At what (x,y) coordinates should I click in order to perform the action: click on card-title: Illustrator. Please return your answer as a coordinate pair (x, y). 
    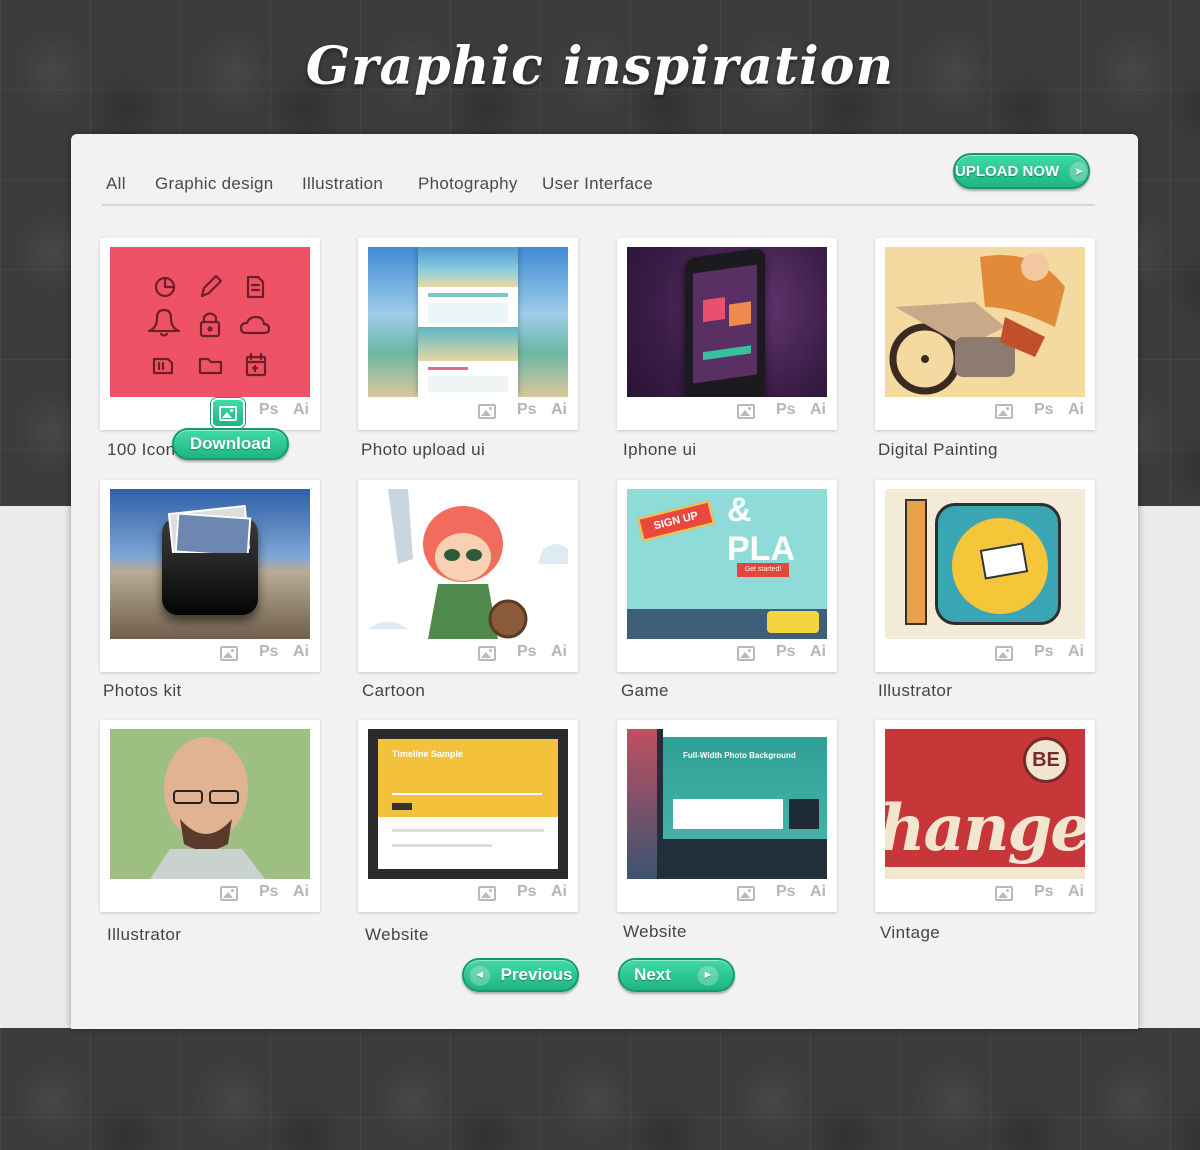
    Looking at the image, I should click on (915, 690).